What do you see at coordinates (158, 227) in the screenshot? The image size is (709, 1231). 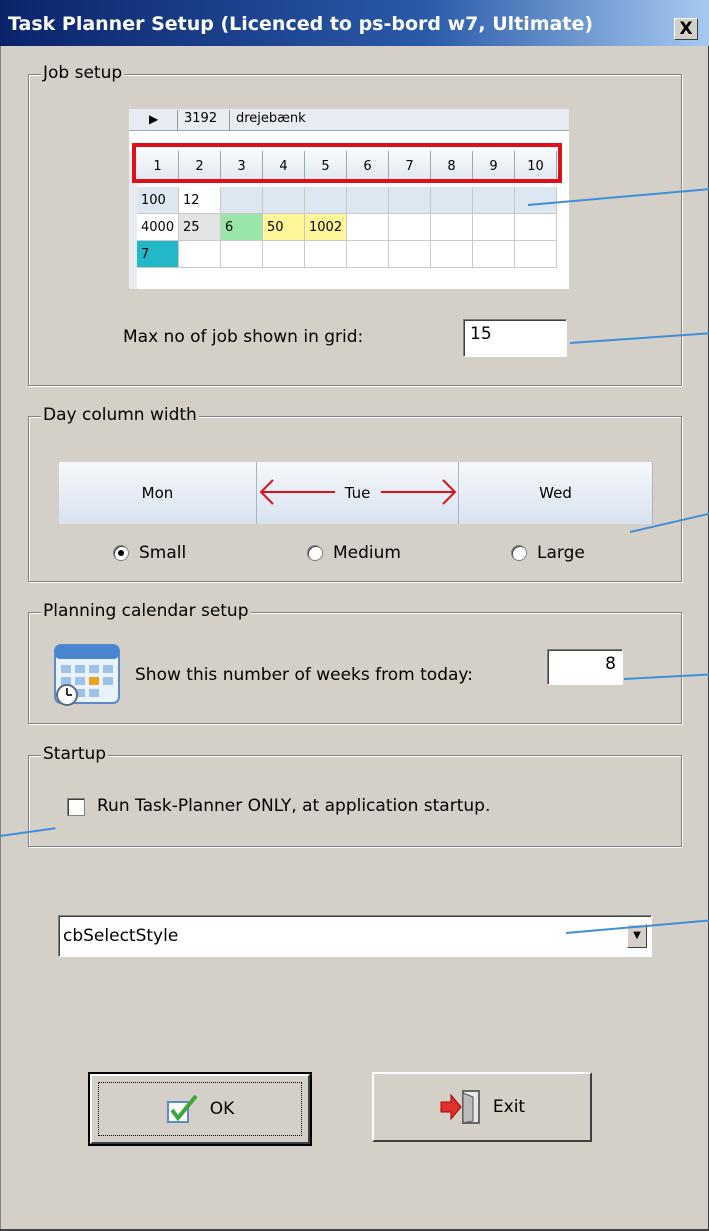 I see `grid-cell: 4000` at bounding box center [158, 227].